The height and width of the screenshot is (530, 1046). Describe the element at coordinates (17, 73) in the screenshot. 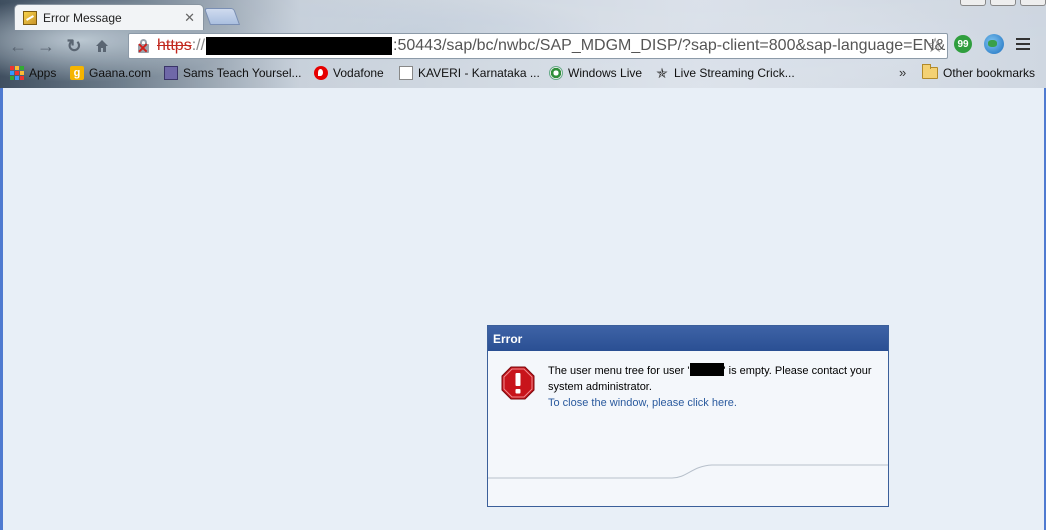

I see `apps-icon` at that location.